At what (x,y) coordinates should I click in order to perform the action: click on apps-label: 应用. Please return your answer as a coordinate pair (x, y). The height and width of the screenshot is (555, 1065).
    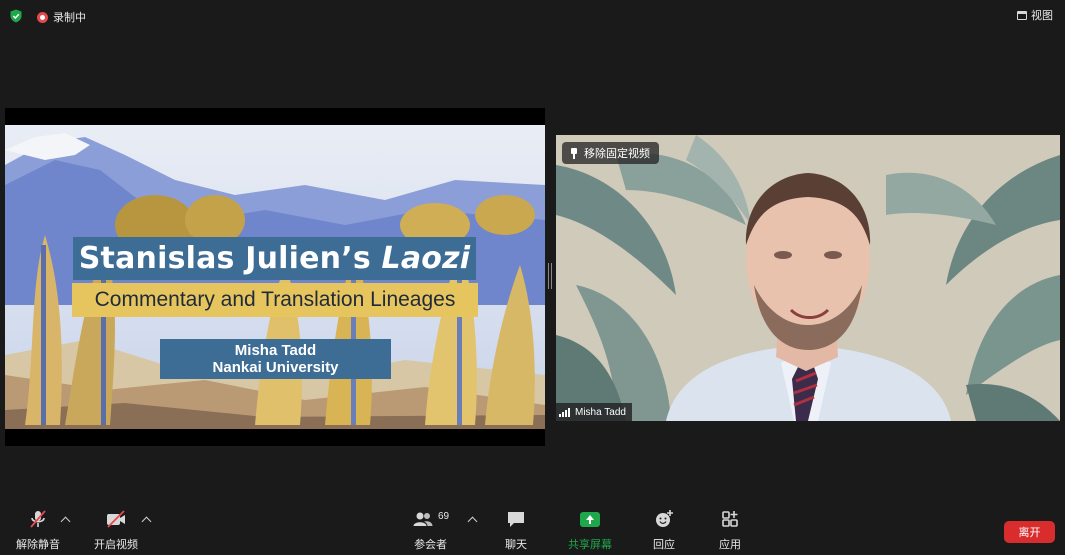
    Looking at the image, I should click on (730, 545).